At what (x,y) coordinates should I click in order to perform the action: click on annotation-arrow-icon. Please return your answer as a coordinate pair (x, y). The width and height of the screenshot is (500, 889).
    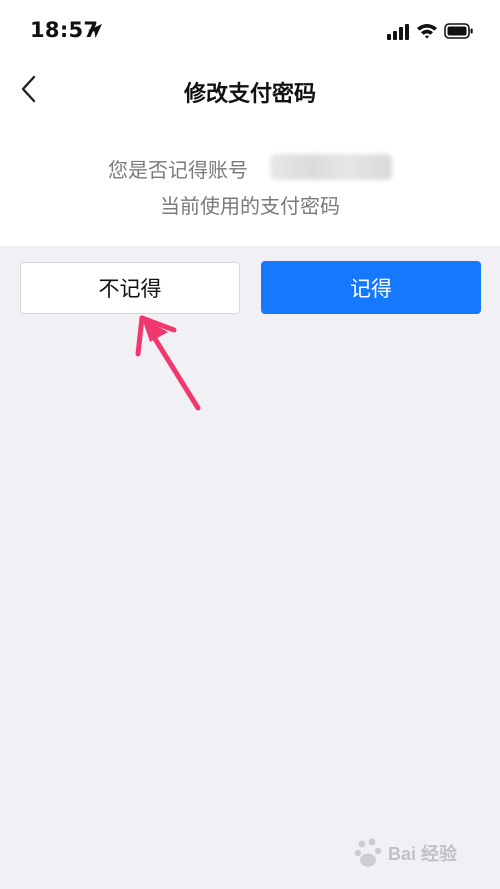
    Looking at the image, I should click on (168, 363).